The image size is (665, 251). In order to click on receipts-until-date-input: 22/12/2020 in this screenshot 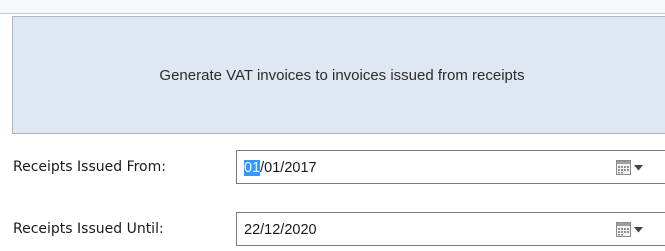, I will do `click(450, 229)`.